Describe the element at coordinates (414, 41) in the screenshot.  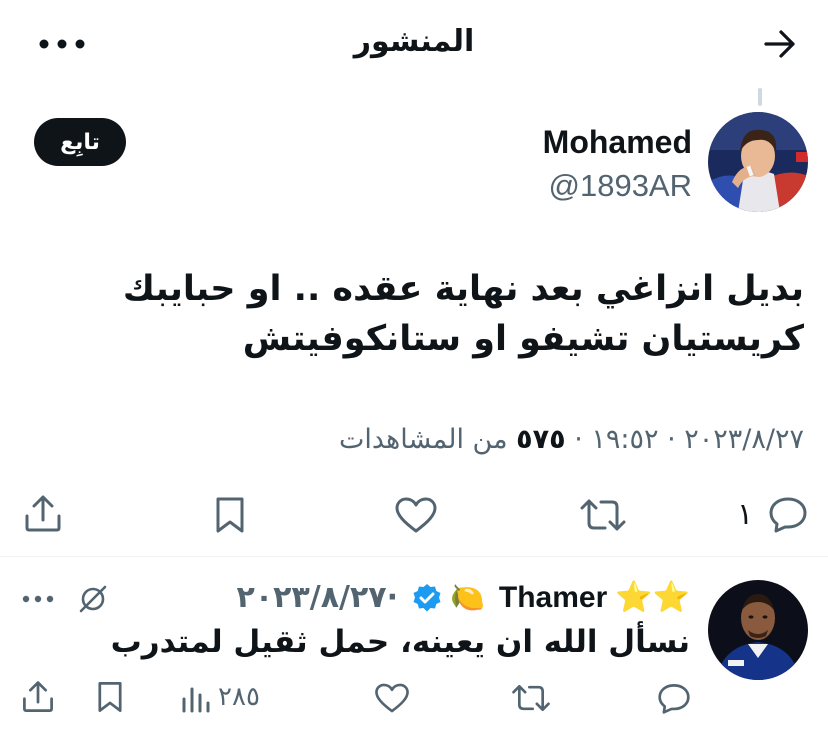
I see `page-title: المنشور` at that location.